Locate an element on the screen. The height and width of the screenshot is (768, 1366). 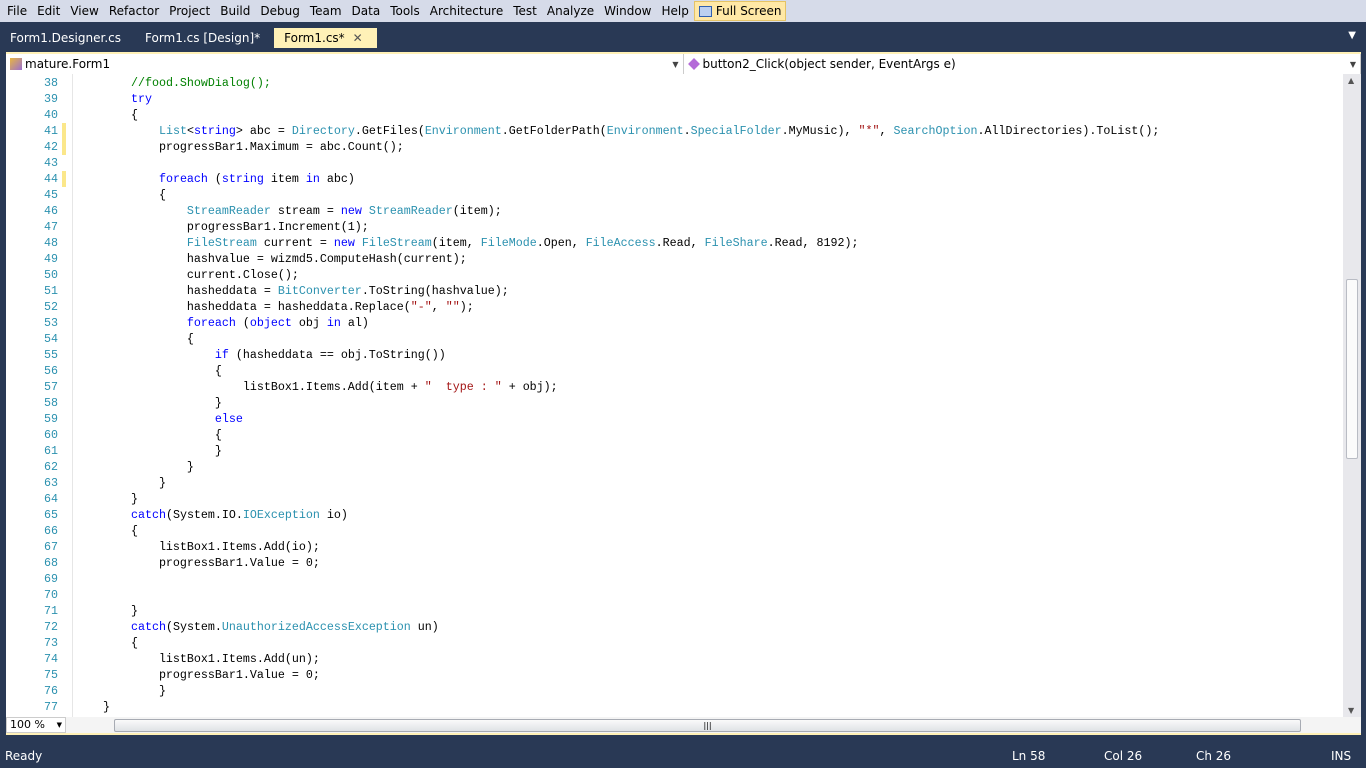
menu-analyze: Analyze is located at coordinates (570, 11).